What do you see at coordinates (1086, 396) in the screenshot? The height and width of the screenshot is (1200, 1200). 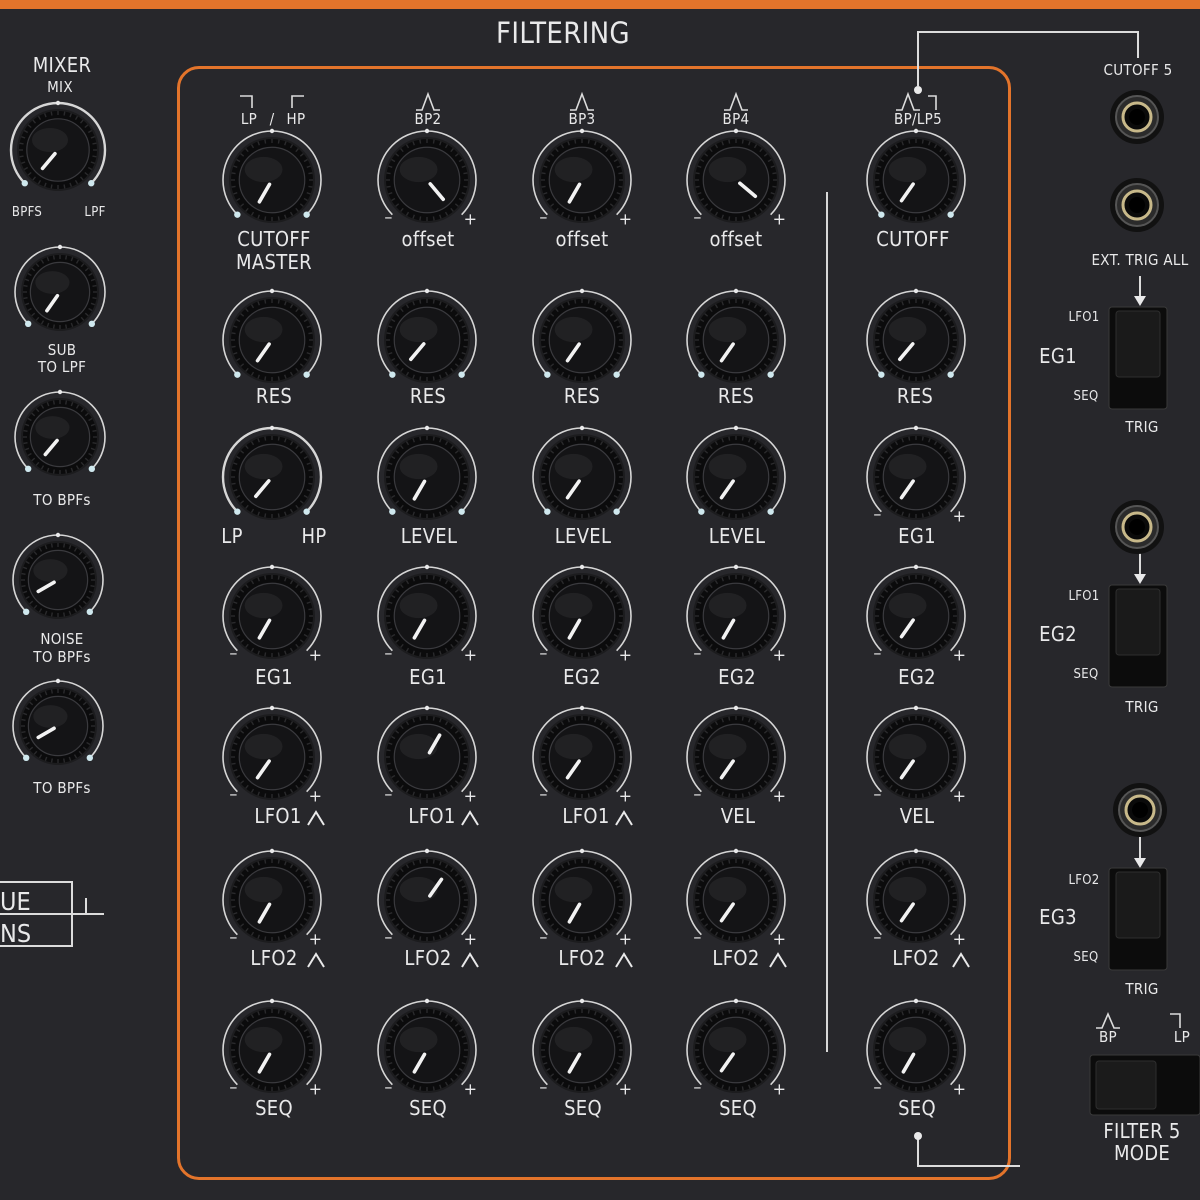 I see `eg1-bottom-label: SEQ` at bounding box center [1086, 396].